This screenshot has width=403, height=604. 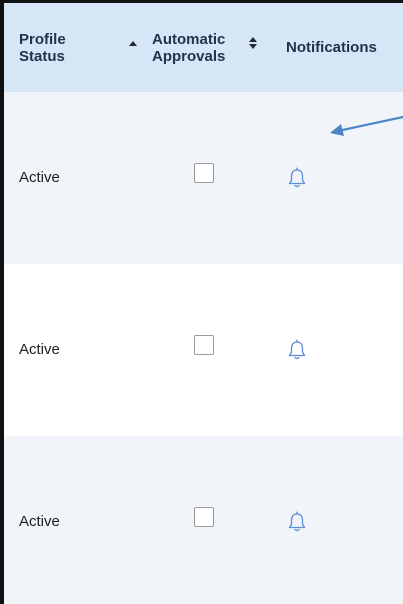 What do you see at coordinates (331, 47) in the screenshot?
I see `column-header-label: Notifications` at bounding box center [331, 47].